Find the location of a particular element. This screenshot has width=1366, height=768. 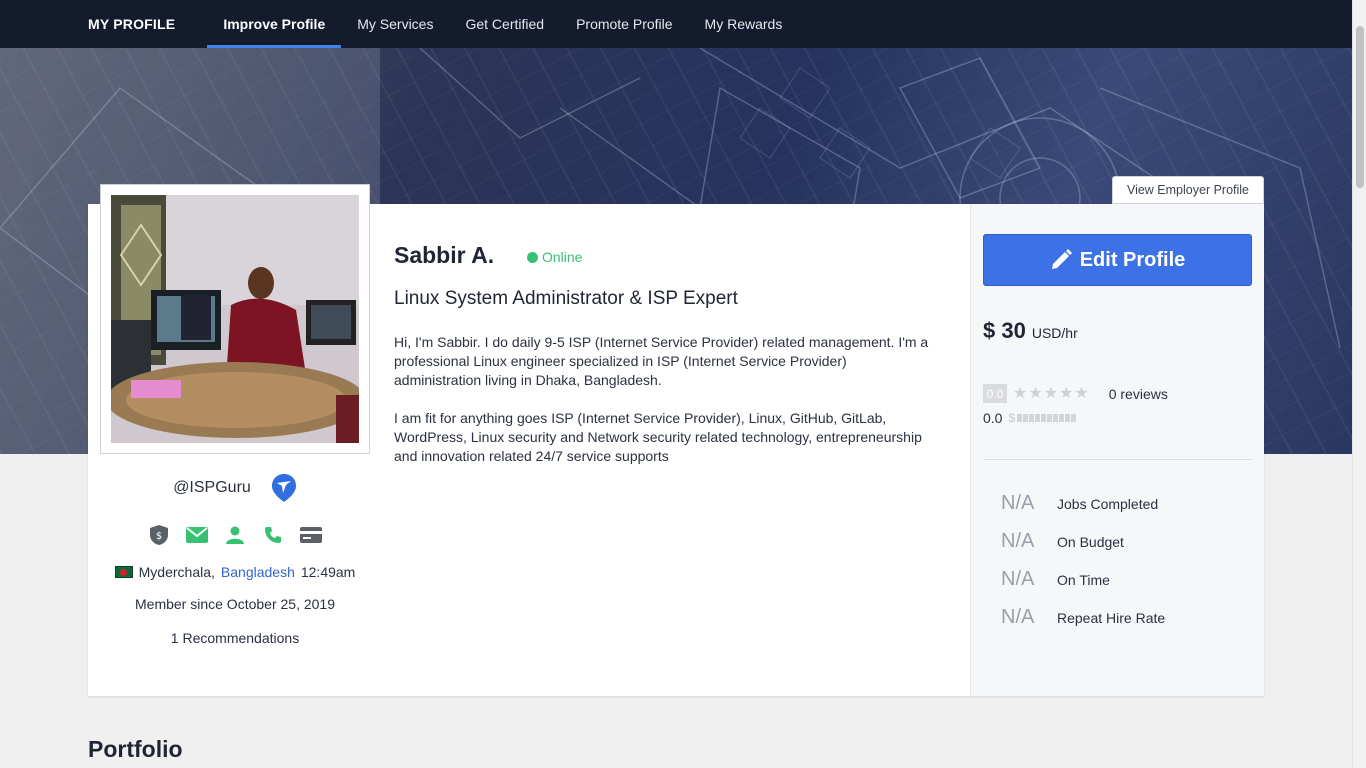

identity-verified-icon is located at coordinates (235, 535).